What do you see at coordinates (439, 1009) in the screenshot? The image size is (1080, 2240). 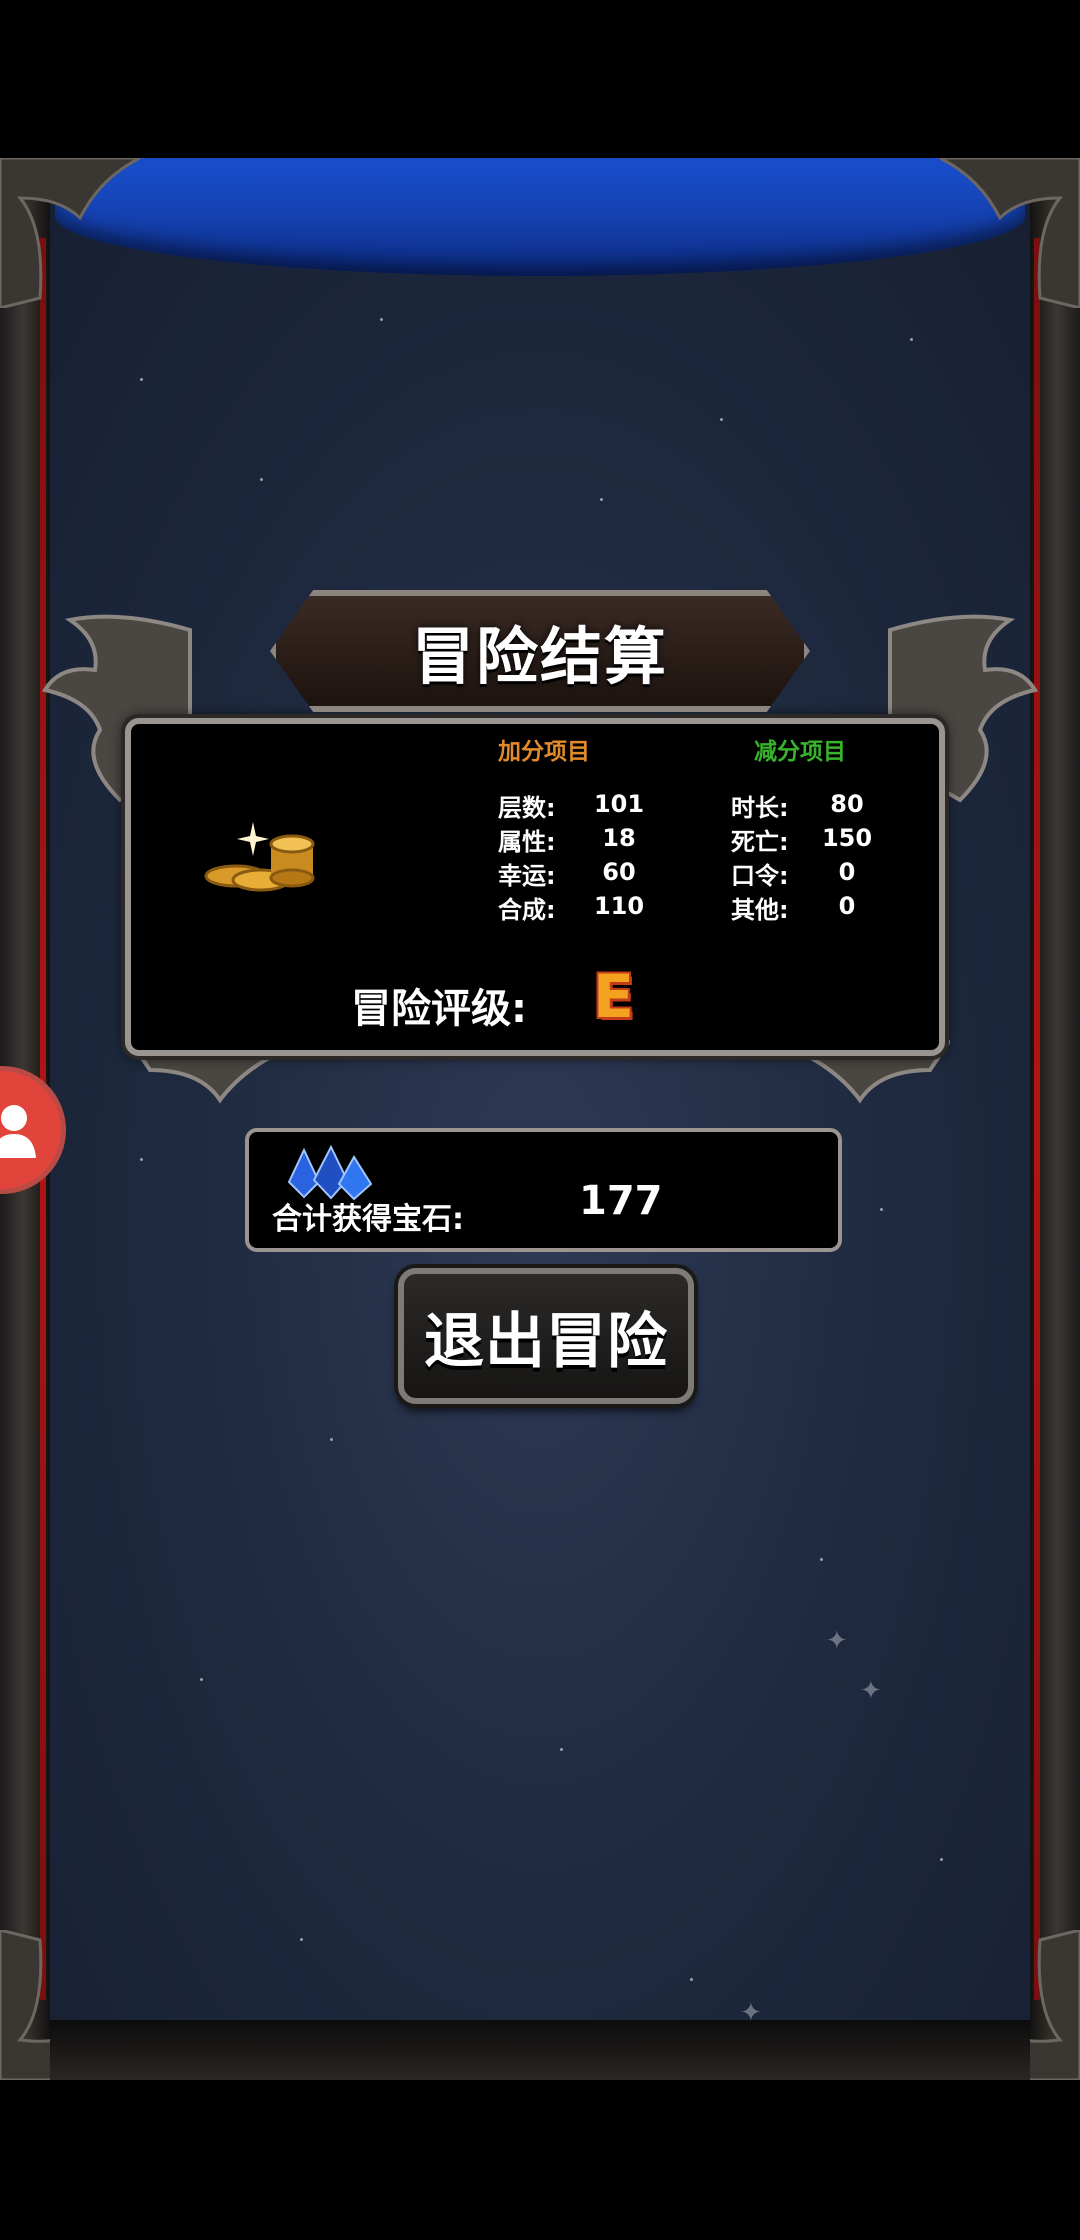 I see `rating-label: 冒险评级:` at bounding box center [439, 1009].